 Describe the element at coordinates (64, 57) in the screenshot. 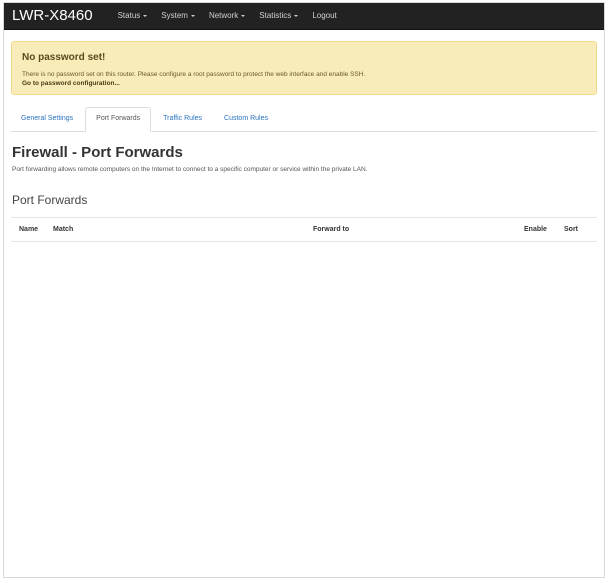

I see `alert-title: No password set!` at that location.